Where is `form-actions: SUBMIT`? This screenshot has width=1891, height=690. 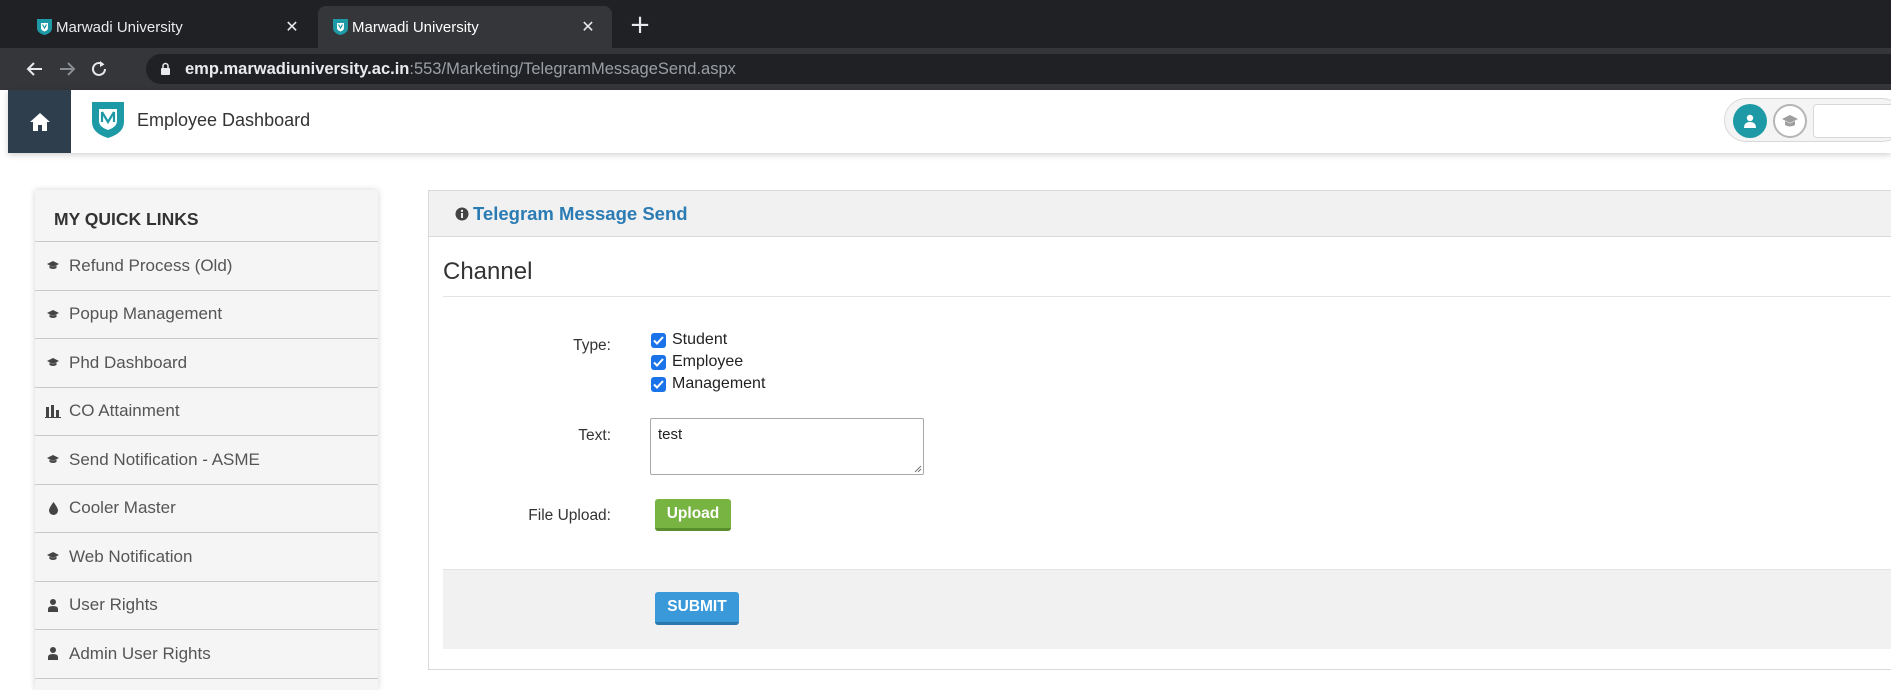 form-actions: SUBMIT is located at coordinates (1167, 609).